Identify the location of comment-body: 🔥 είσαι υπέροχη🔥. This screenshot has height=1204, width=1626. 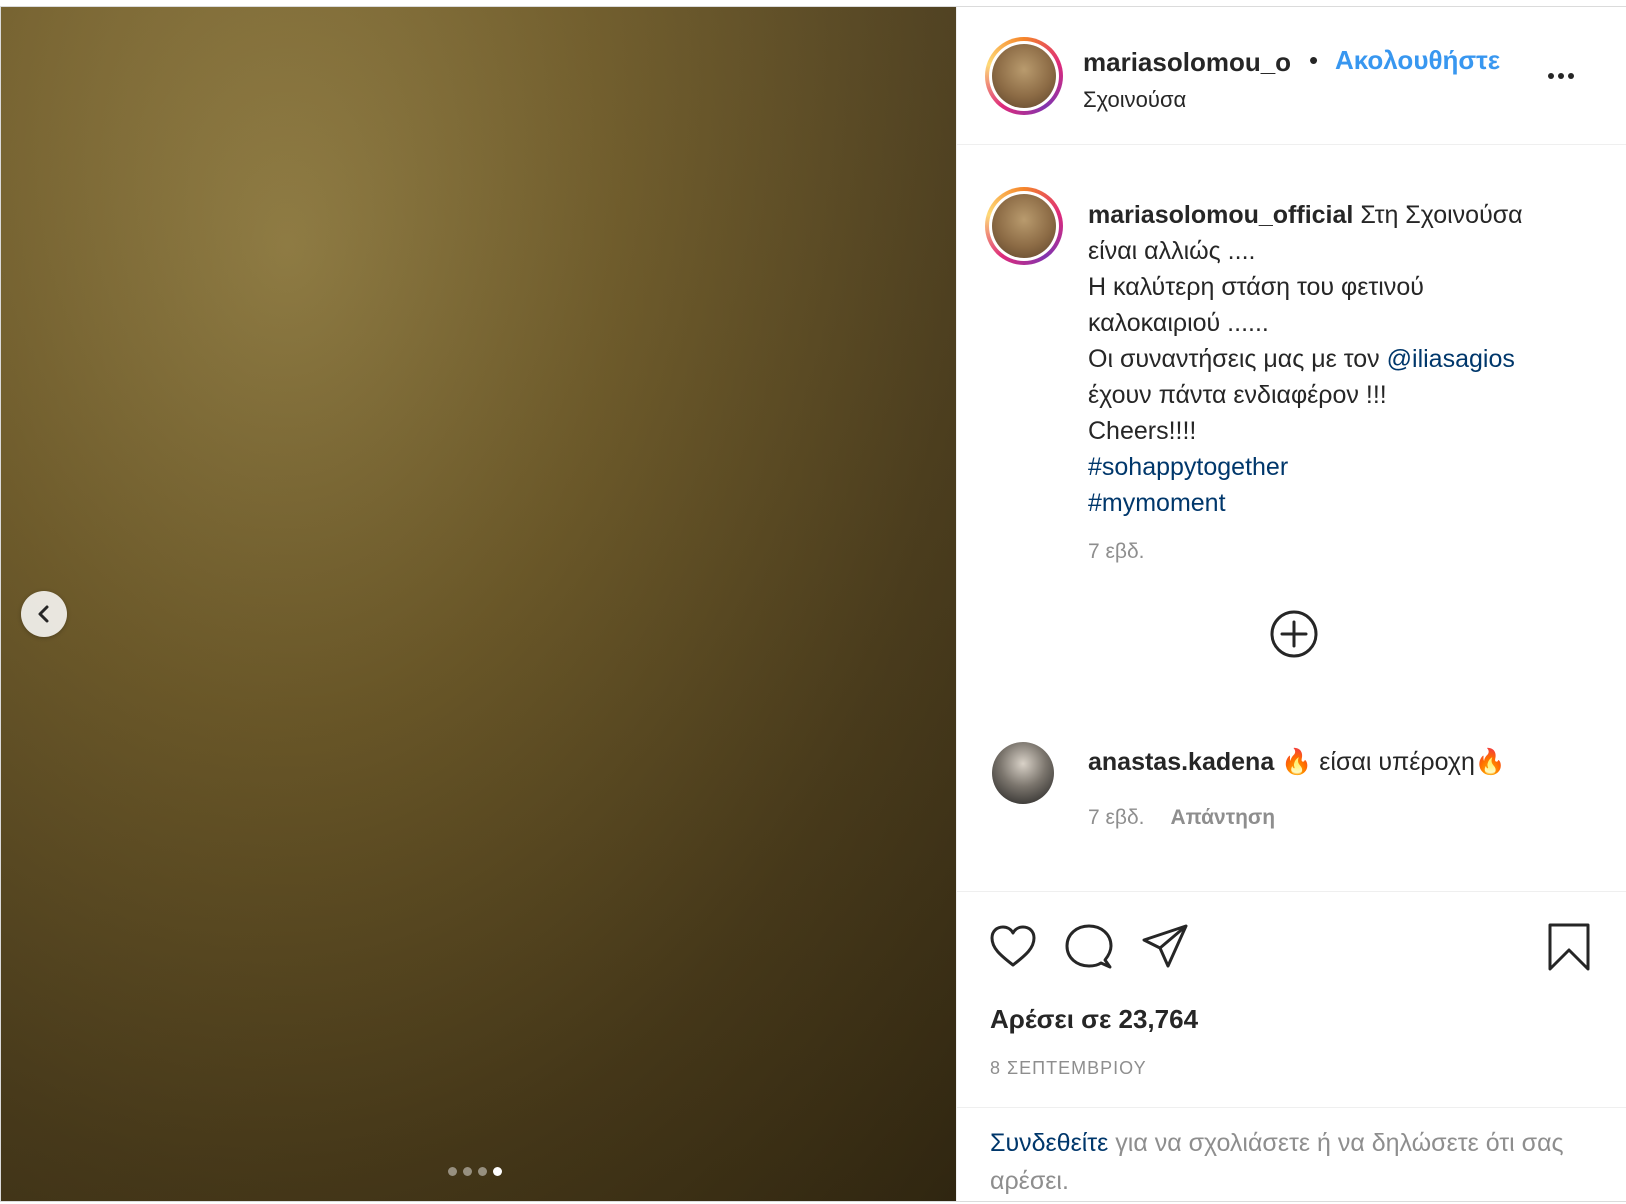
(1394, 762).